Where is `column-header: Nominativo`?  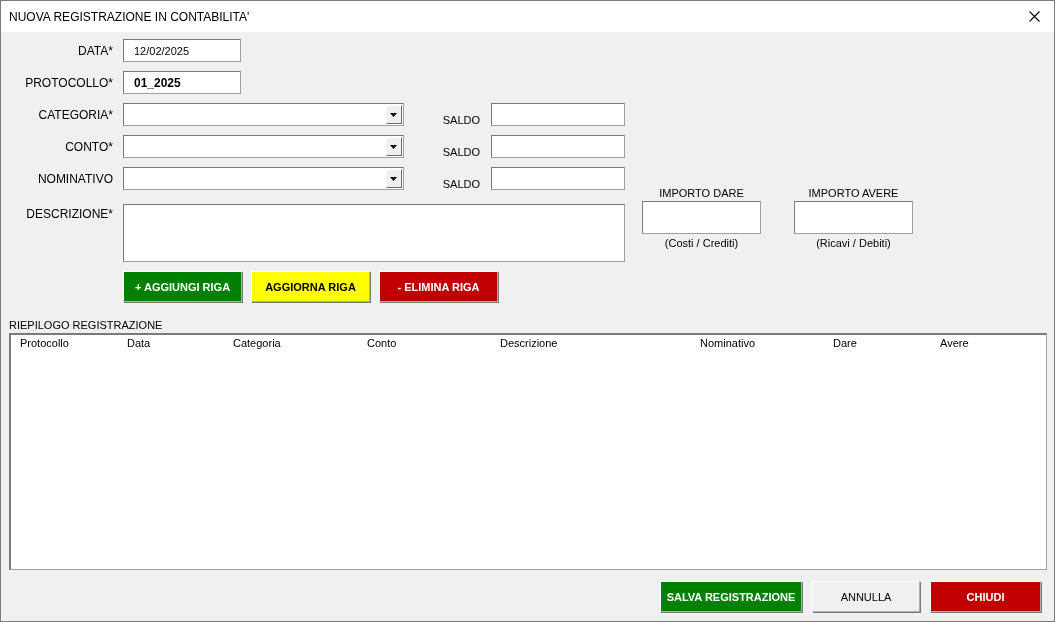
column-header: Nominativo is located at coordinates (728, 343).